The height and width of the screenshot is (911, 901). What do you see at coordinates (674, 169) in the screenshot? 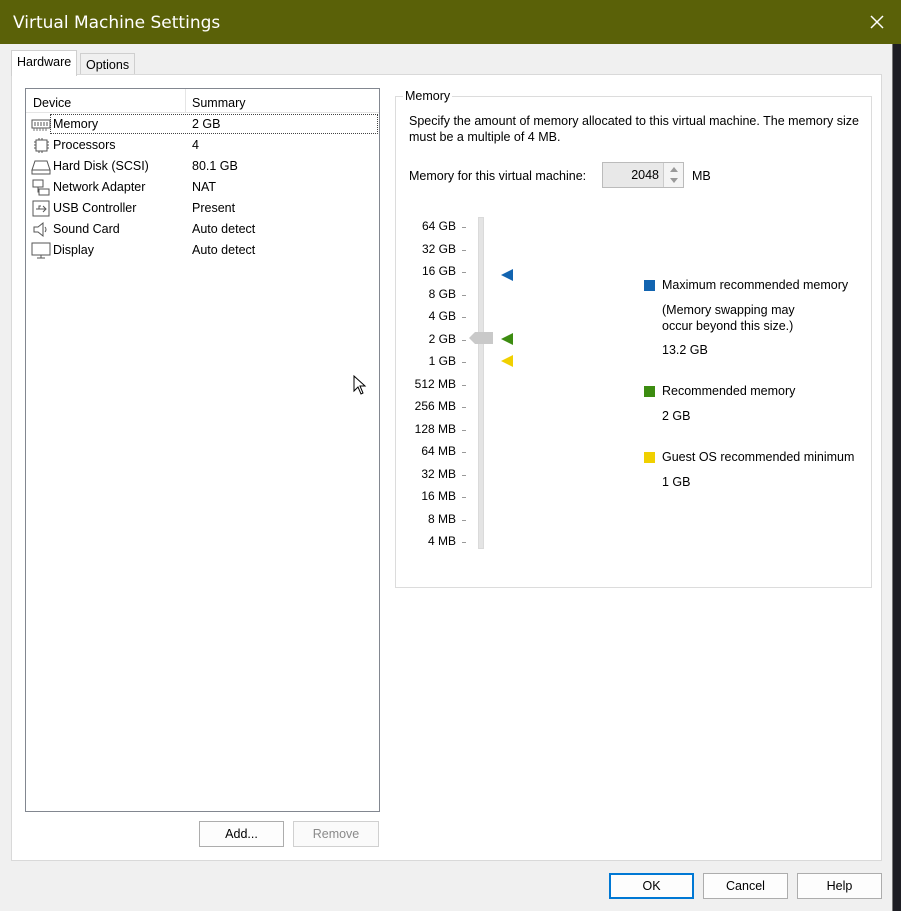
I see `spin-up-icon` at bounding box center [674, 169].